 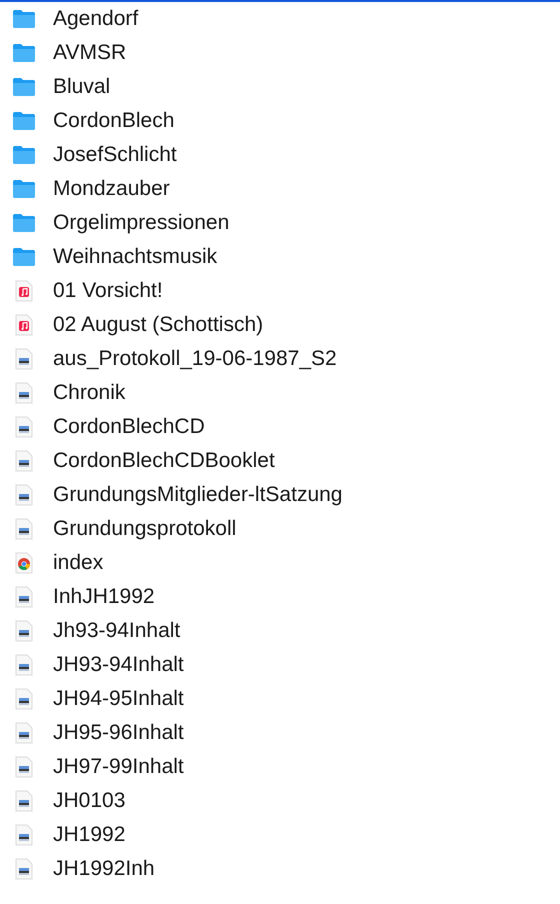 I want to click on file-name: InhJH1992, so click(x=104, y=597).